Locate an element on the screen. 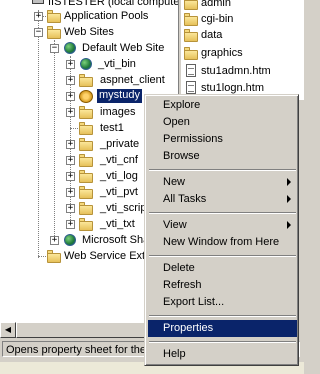  tree-item-label: images is located at coordinates (118, 112).